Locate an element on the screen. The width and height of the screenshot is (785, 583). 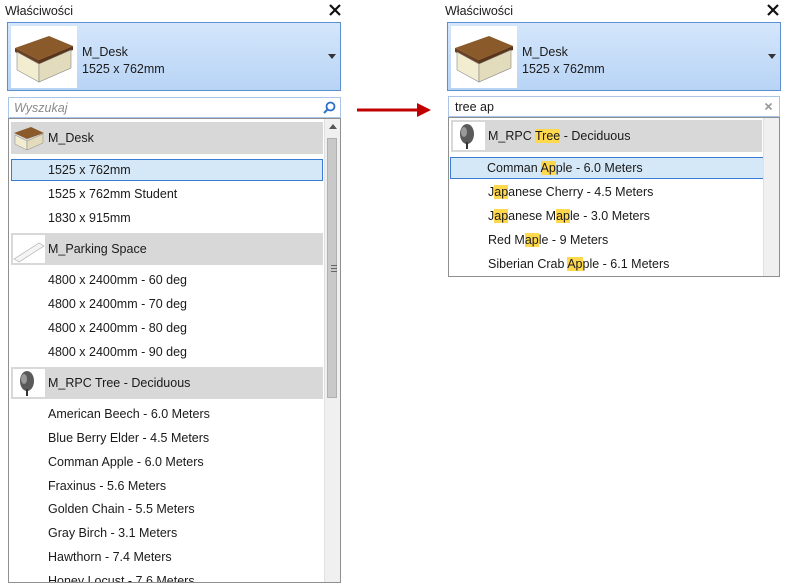
list-item: 4800 x 2400mm - 70 deg is located at coordinates (167, 304).